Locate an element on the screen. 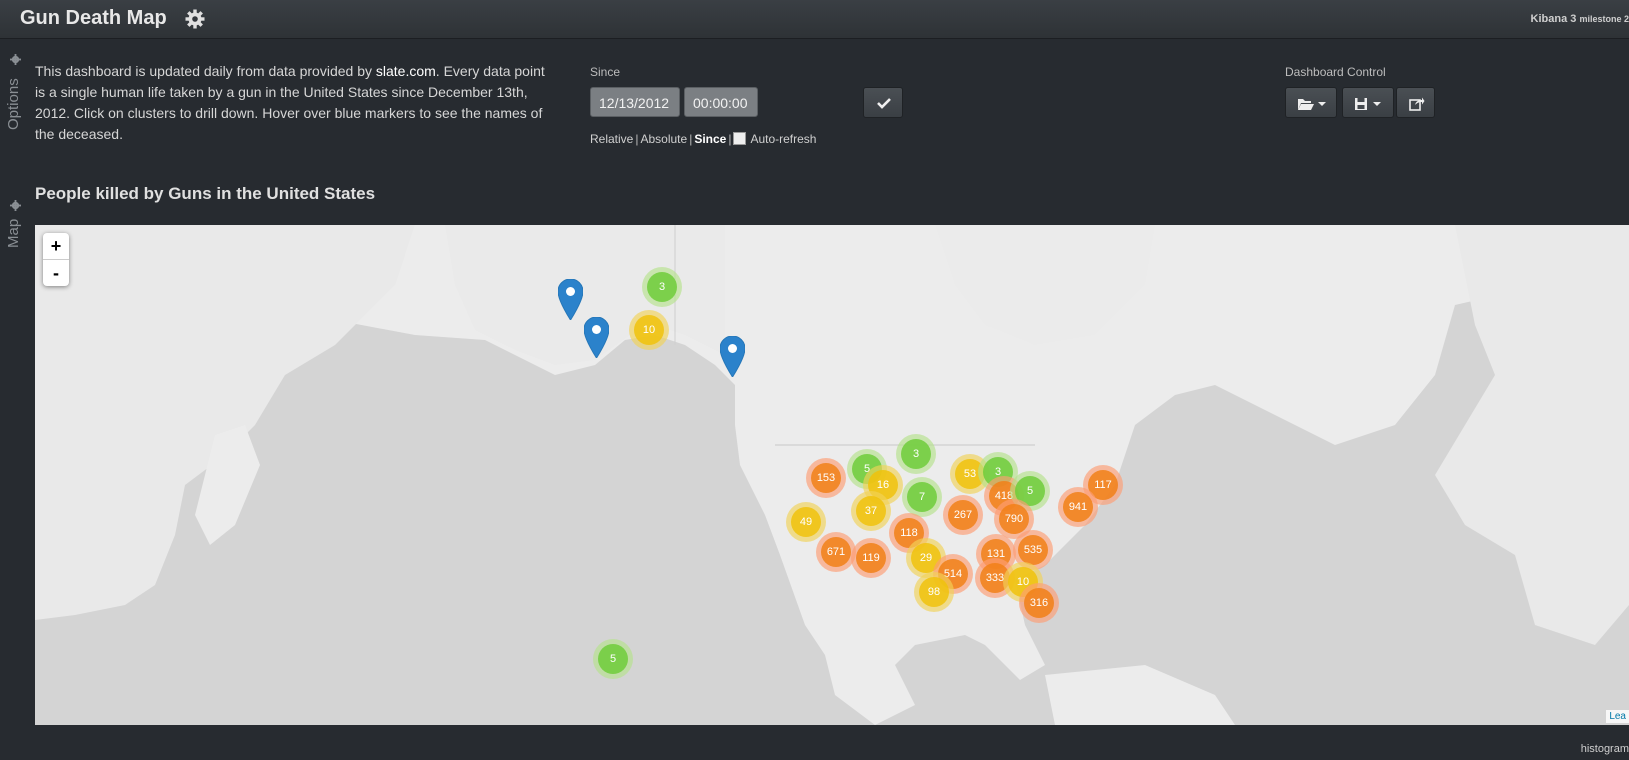 This screenshot has width=1629, height=760. navbar: Gun Death Map Kibana 3 milestone 2 is located at coordinates (814, 19).